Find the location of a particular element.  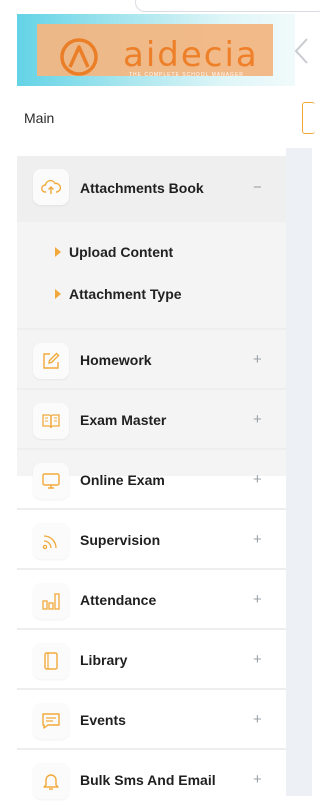

main-label: Main is located at coordinates (39, 118).